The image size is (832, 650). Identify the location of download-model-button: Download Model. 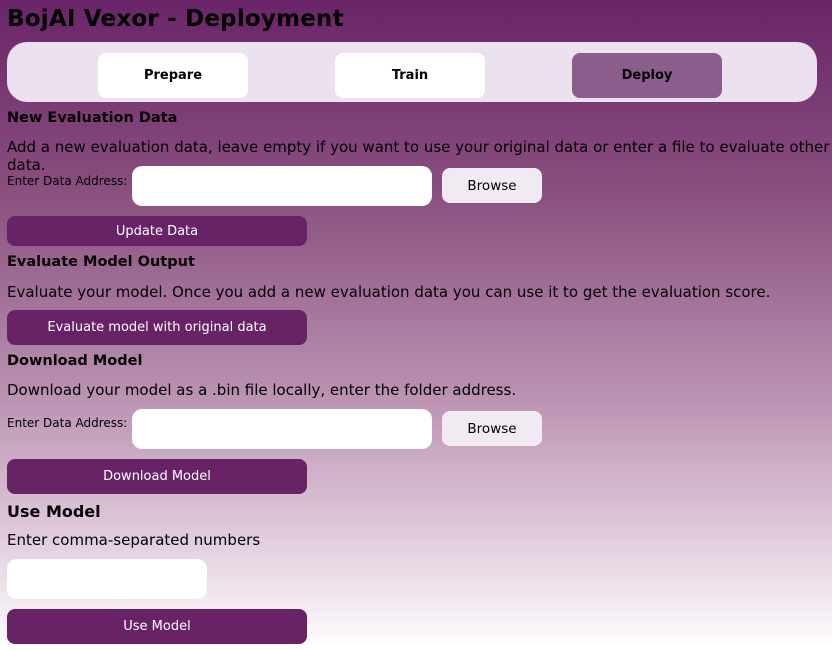
(157, 476).